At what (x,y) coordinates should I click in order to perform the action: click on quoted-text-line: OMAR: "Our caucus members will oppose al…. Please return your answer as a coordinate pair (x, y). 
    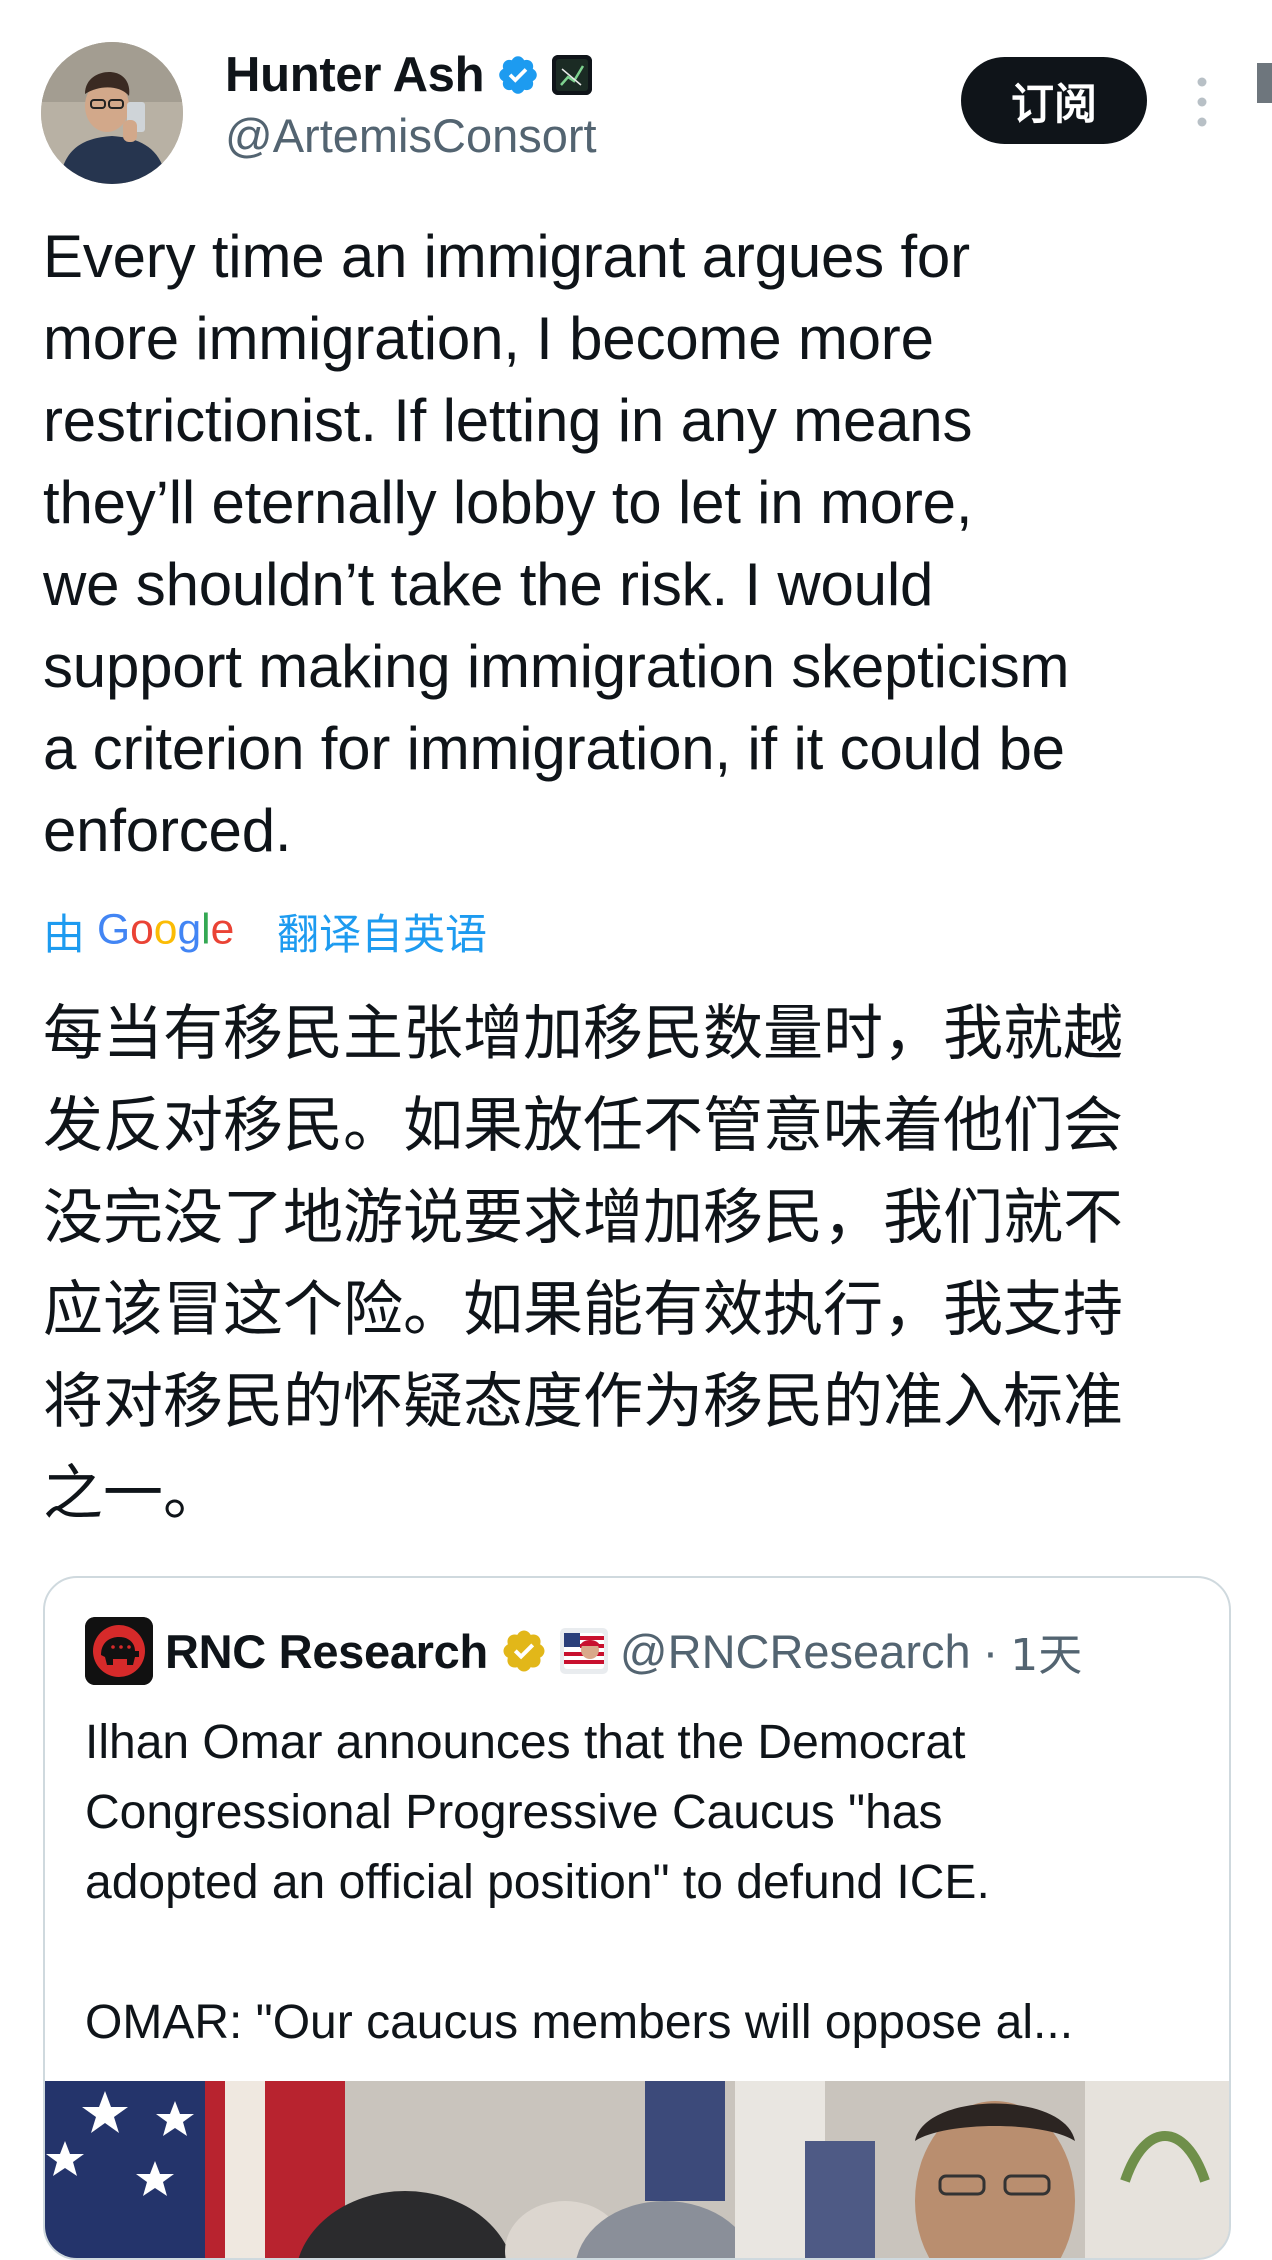
    Looking at the image, I should click on (579, 2022).